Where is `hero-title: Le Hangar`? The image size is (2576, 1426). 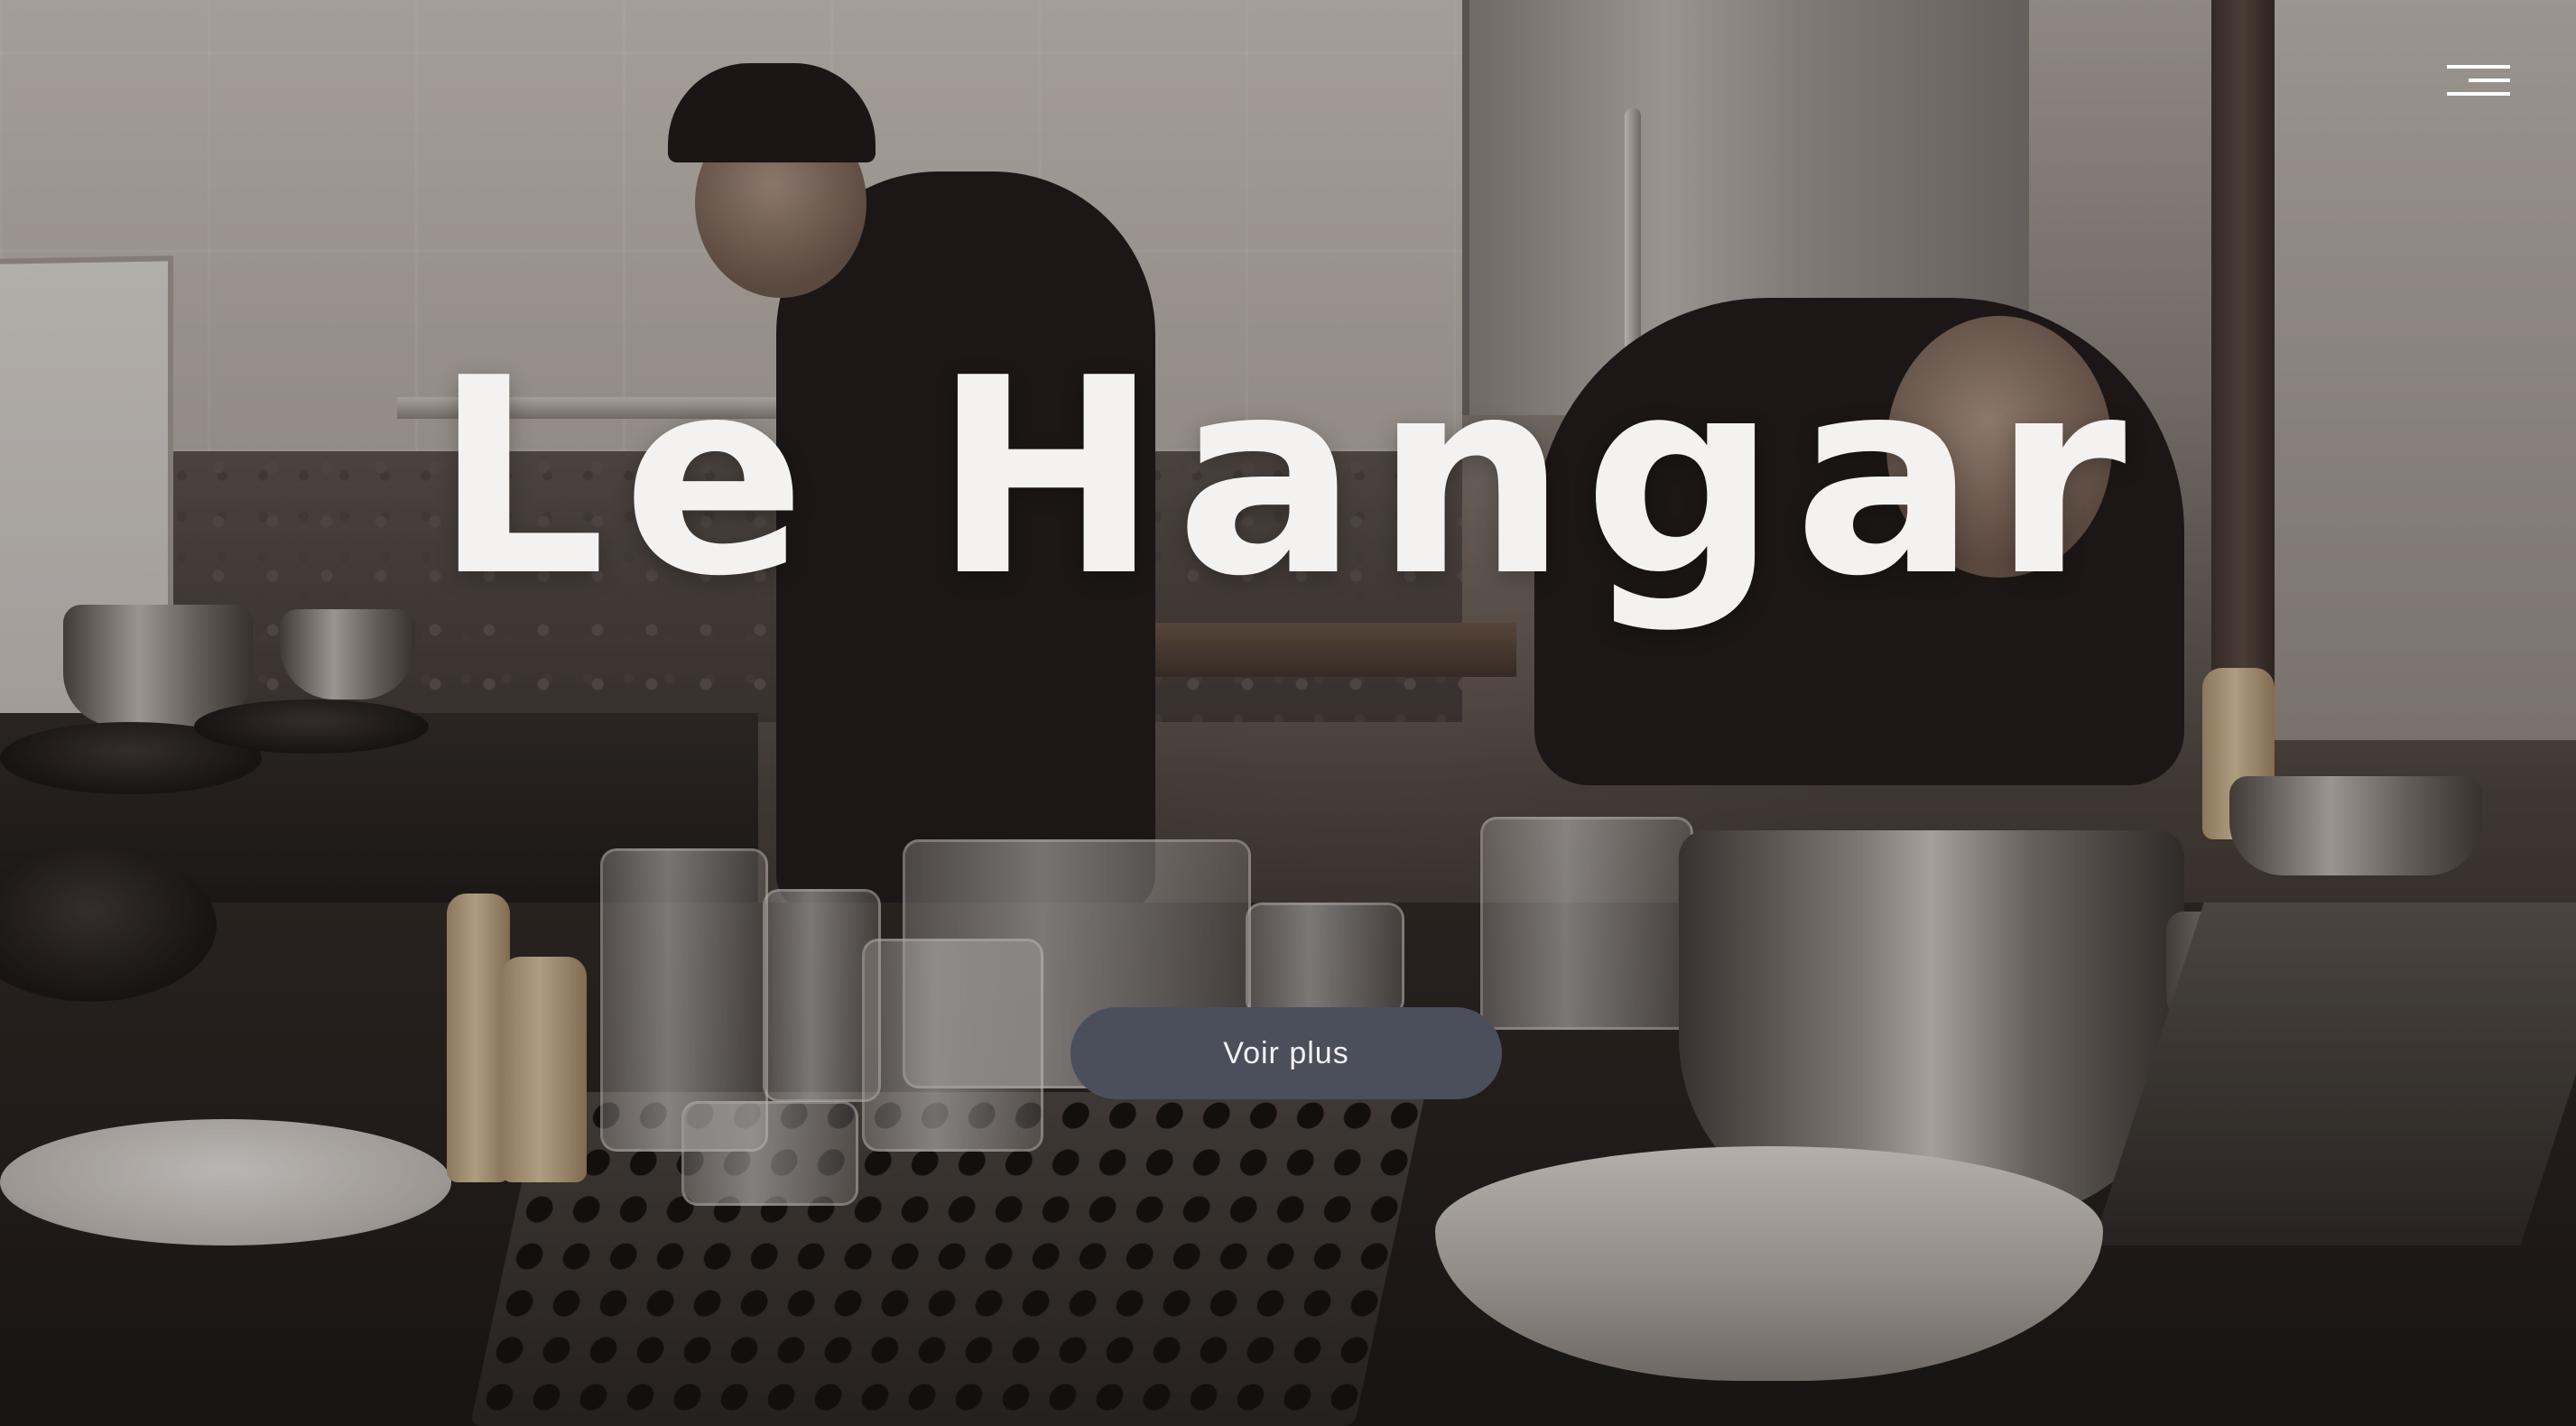 hero-title: Le Hangar is located at coordinates (1288, 477).